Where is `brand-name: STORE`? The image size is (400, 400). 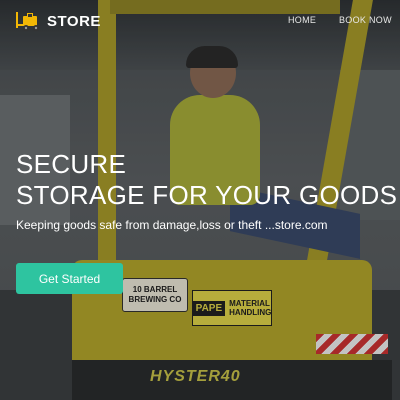
brand-name: STORE is located at coordinates (74, 21).